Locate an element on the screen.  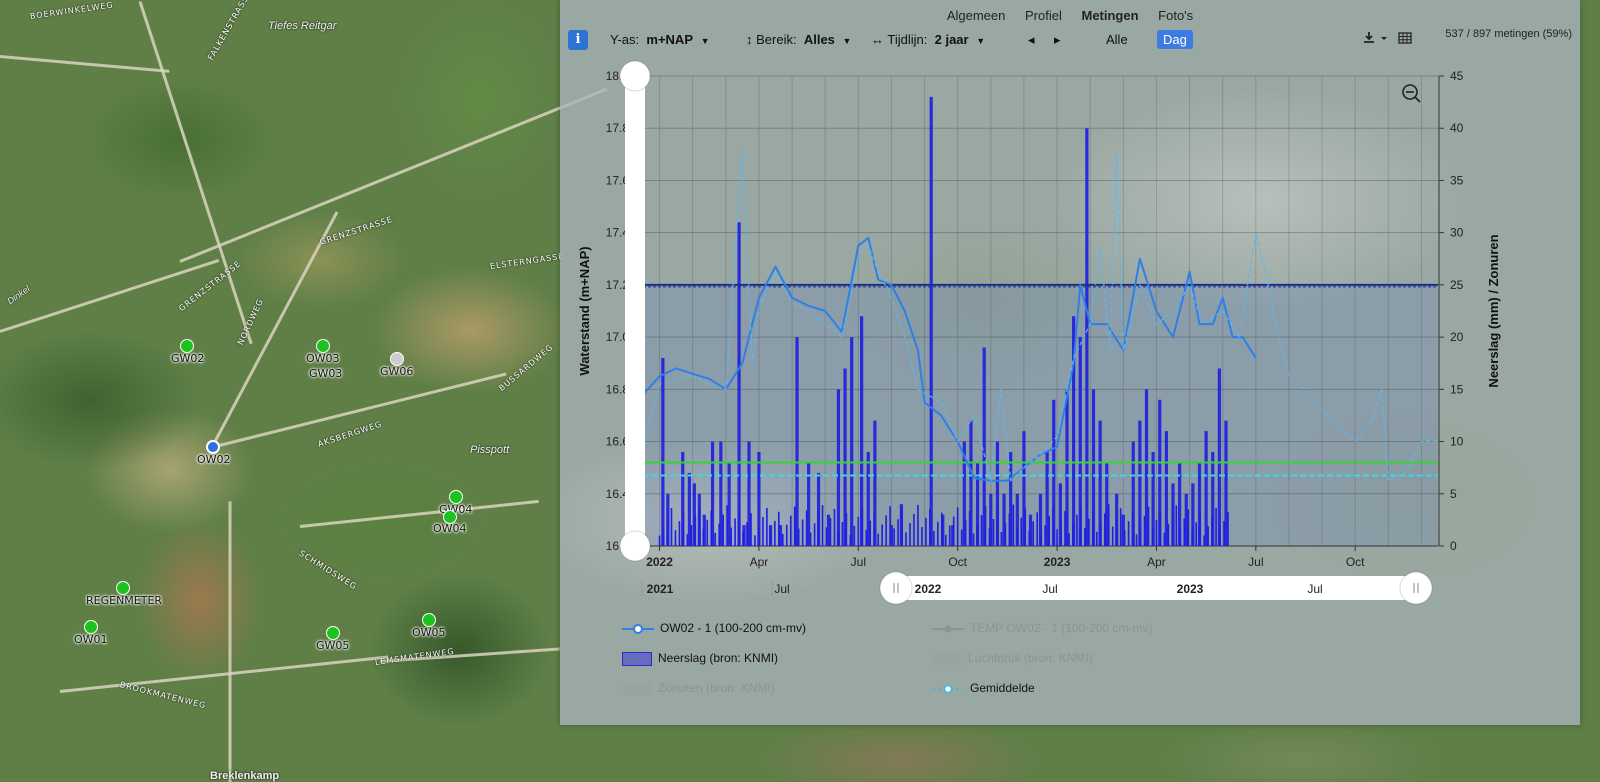
next-button: ▸ is located at coordinates (1057, 40).